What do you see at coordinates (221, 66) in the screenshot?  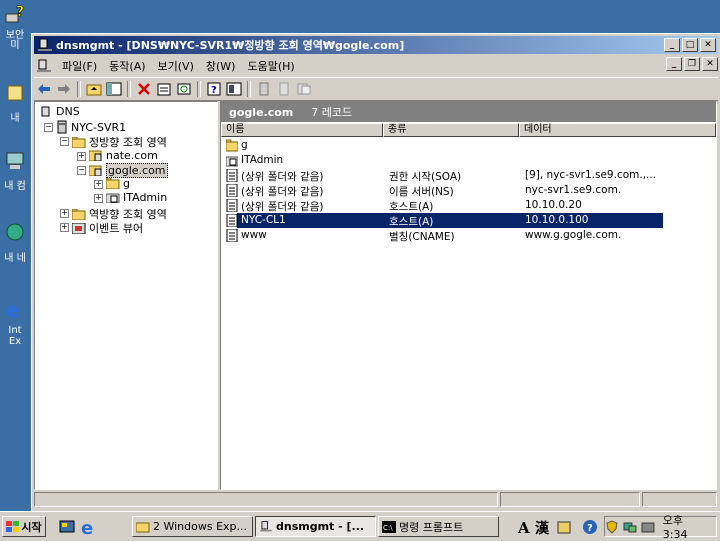 I see `menu-window: 창(W)` at bounding box center [221, 66].